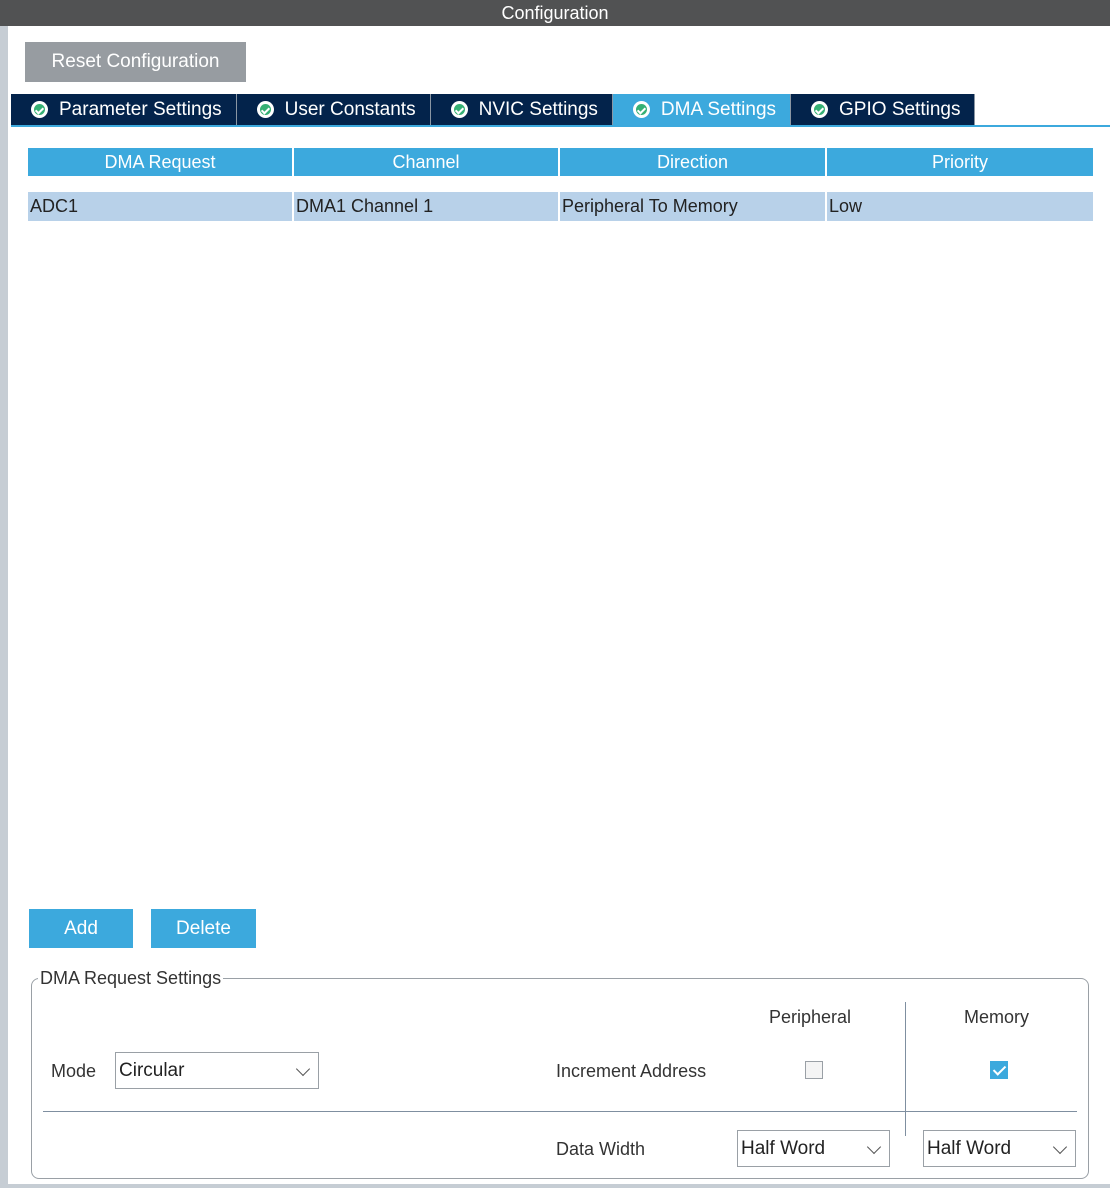 Image resolution: width=1110 pixels, height=1188 pixels. I want to click on cell-direction: Peripheral To Memory, so click(693, 206).